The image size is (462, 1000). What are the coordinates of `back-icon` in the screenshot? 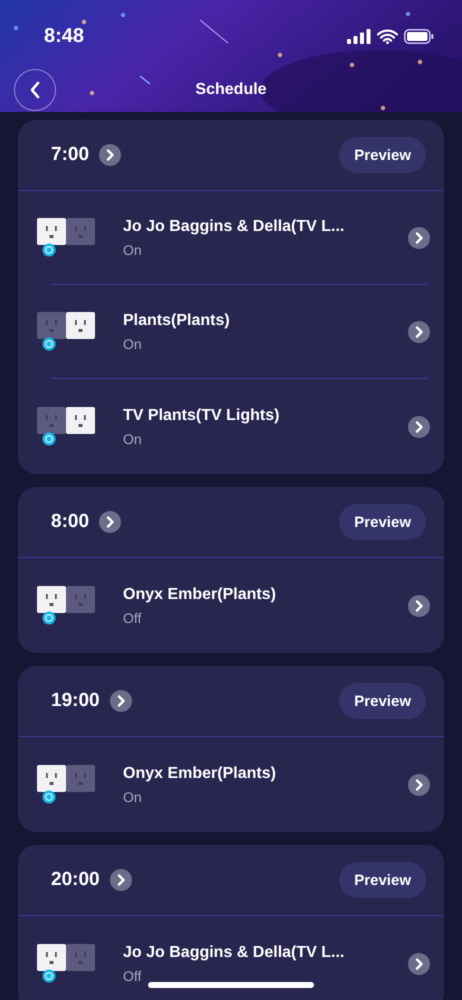 It's located at (35, 90).